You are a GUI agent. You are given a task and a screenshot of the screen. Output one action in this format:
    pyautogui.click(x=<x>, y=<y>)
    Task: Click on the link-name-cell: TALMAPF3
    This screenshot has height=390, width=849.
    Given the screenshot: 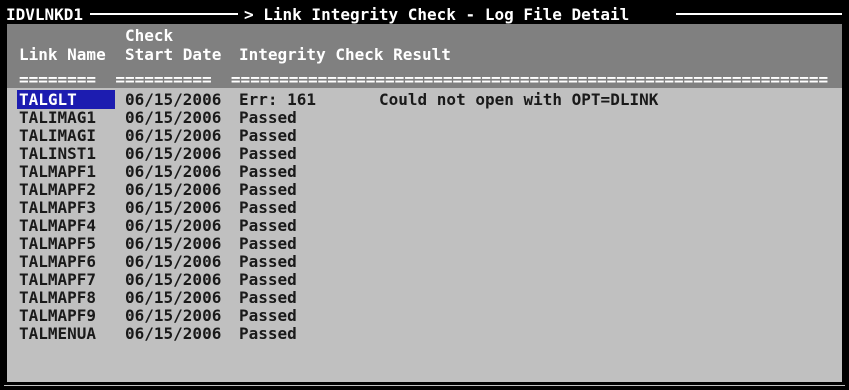 What is the action you would take?
    pyautogui.click(x=58, y=207)
    